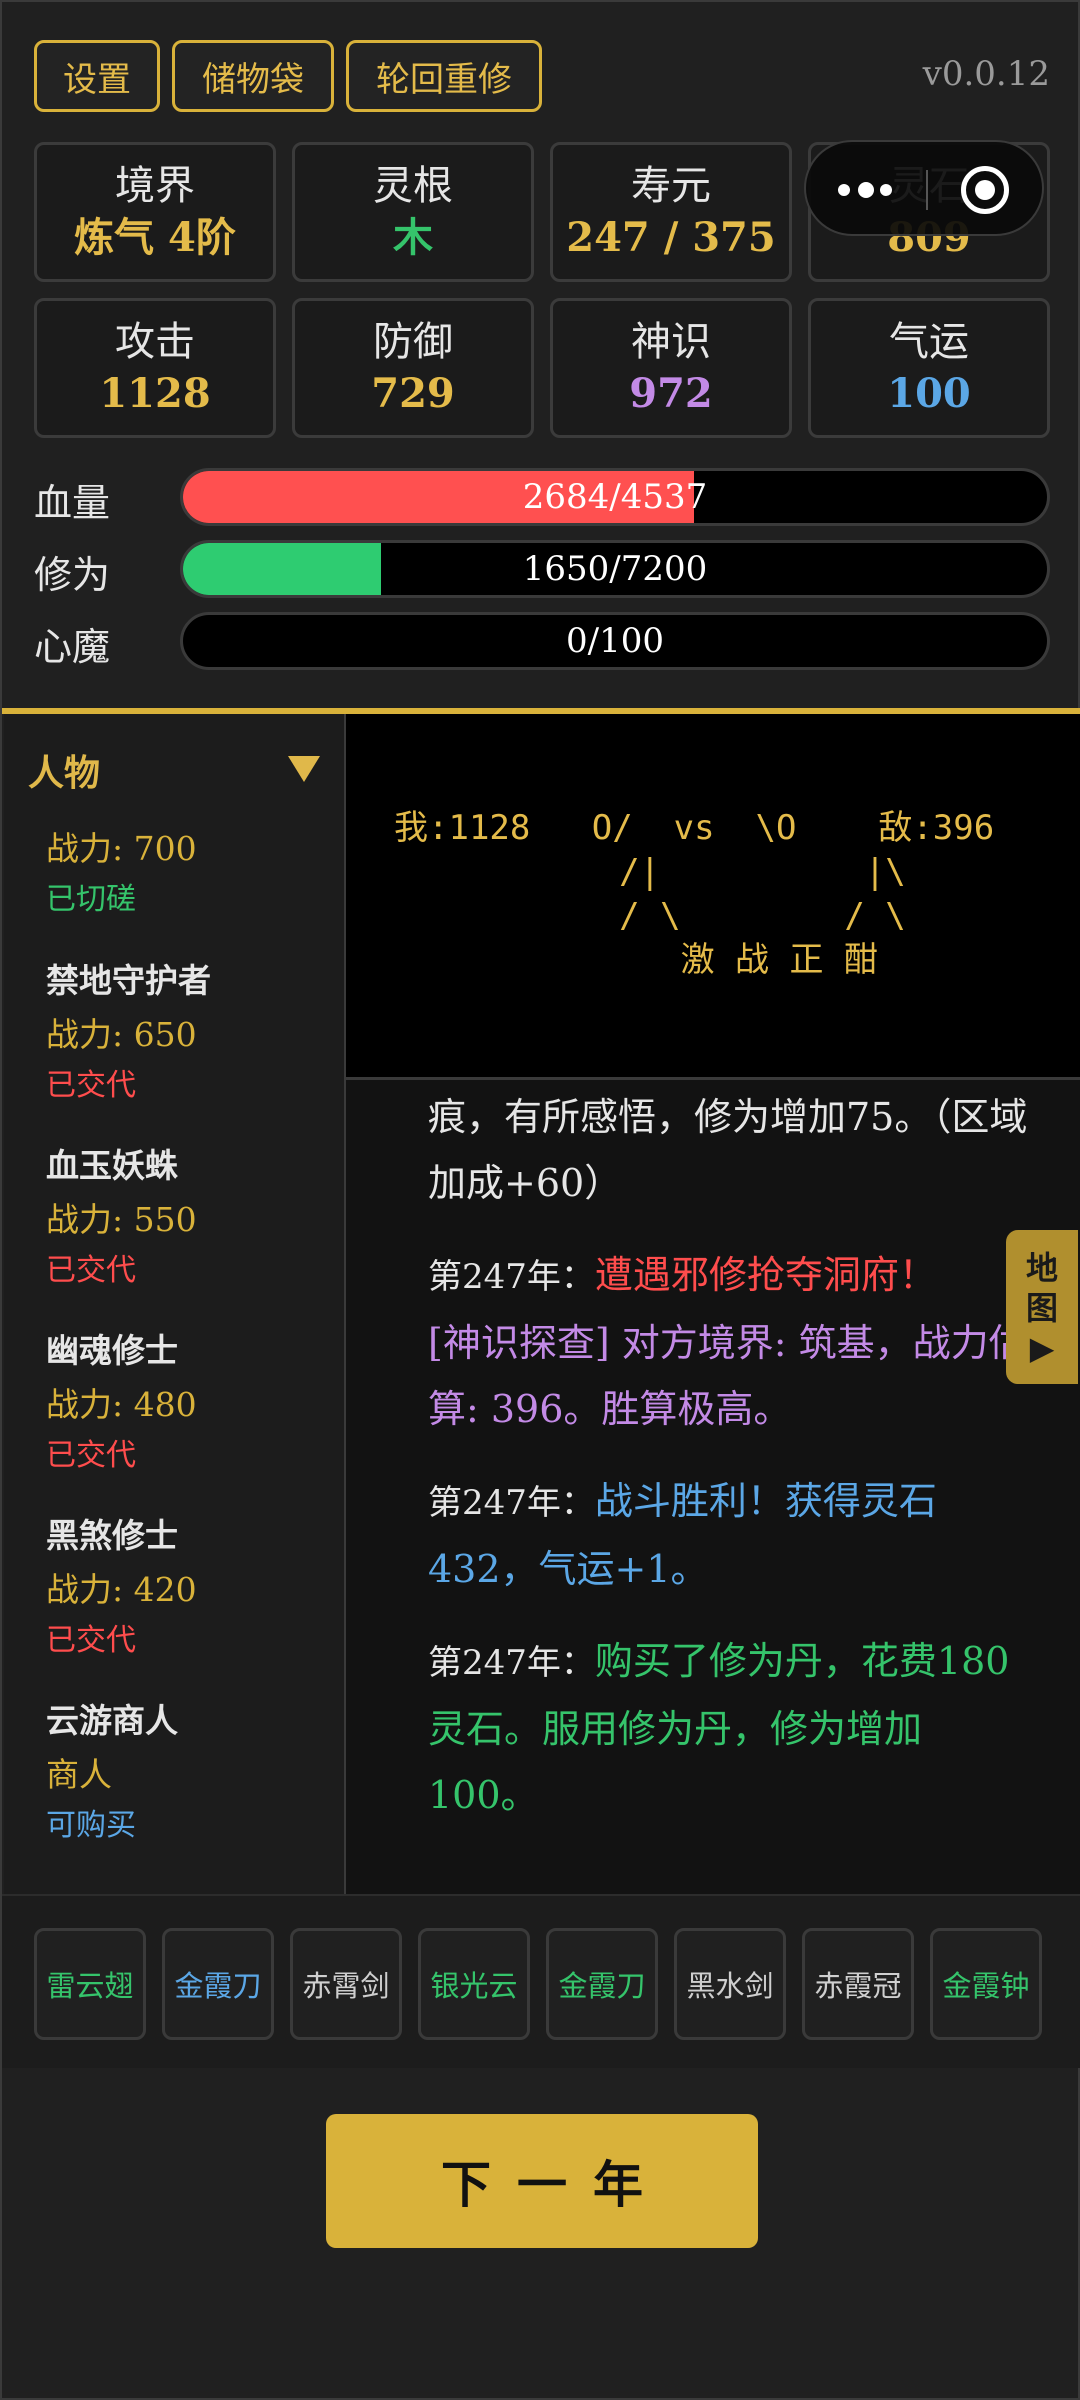 Image resolution: width=1080 pixels, height=2400 pixels. I want to click on equipment-slot: 赤霞冠, so click(858, 1984).